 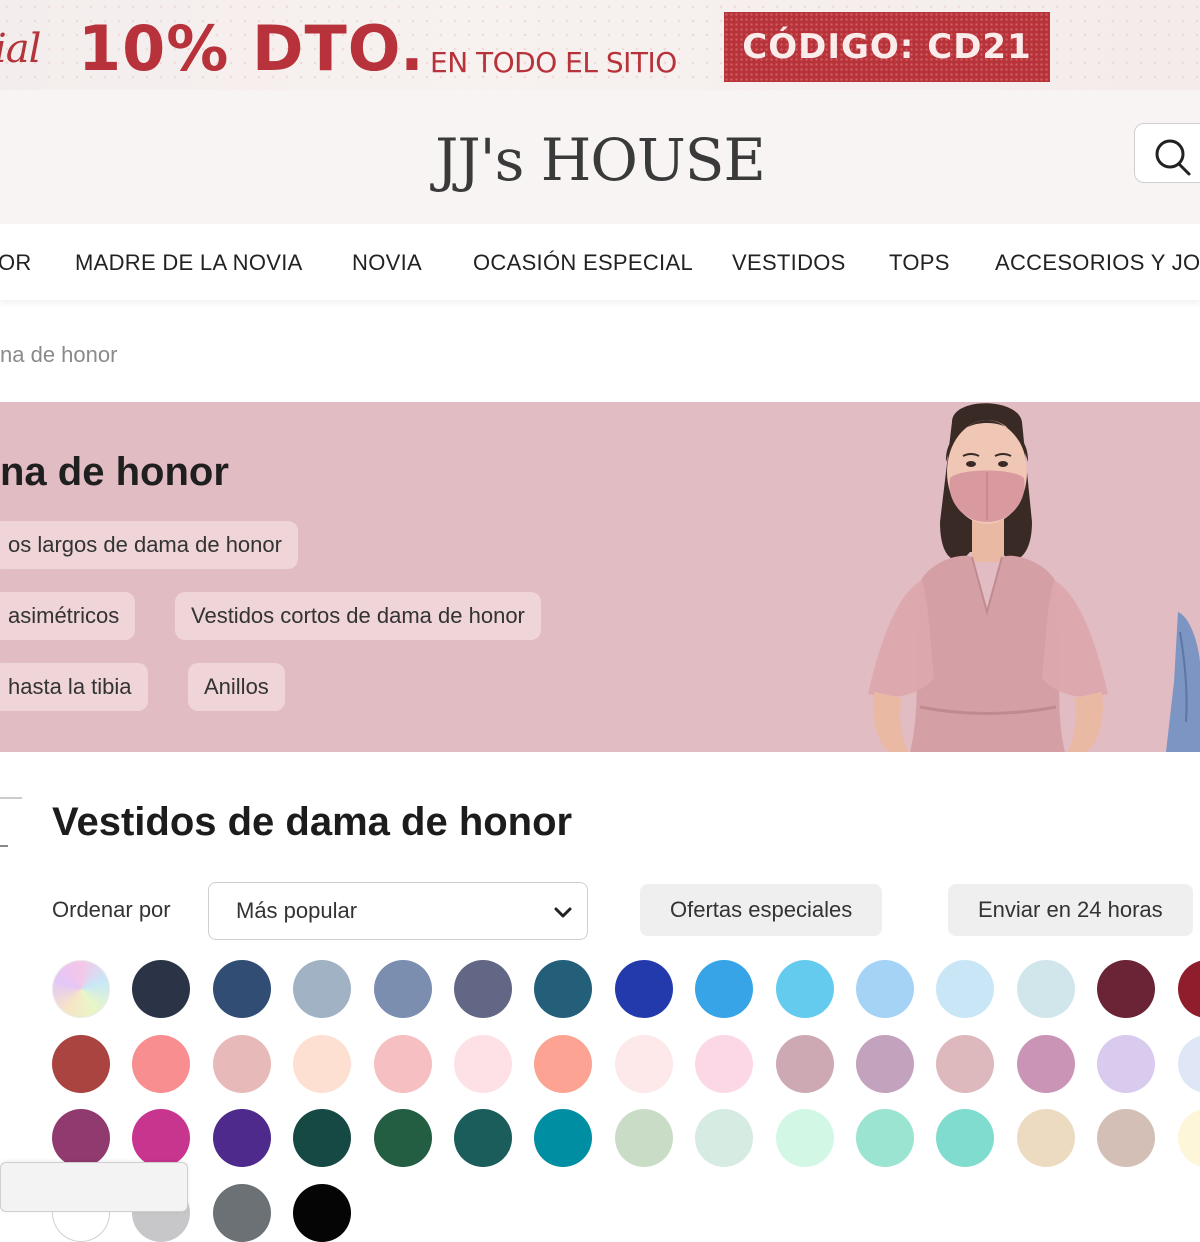 I want to click on nav-item-partial: OR, so click(x=16, y=263).